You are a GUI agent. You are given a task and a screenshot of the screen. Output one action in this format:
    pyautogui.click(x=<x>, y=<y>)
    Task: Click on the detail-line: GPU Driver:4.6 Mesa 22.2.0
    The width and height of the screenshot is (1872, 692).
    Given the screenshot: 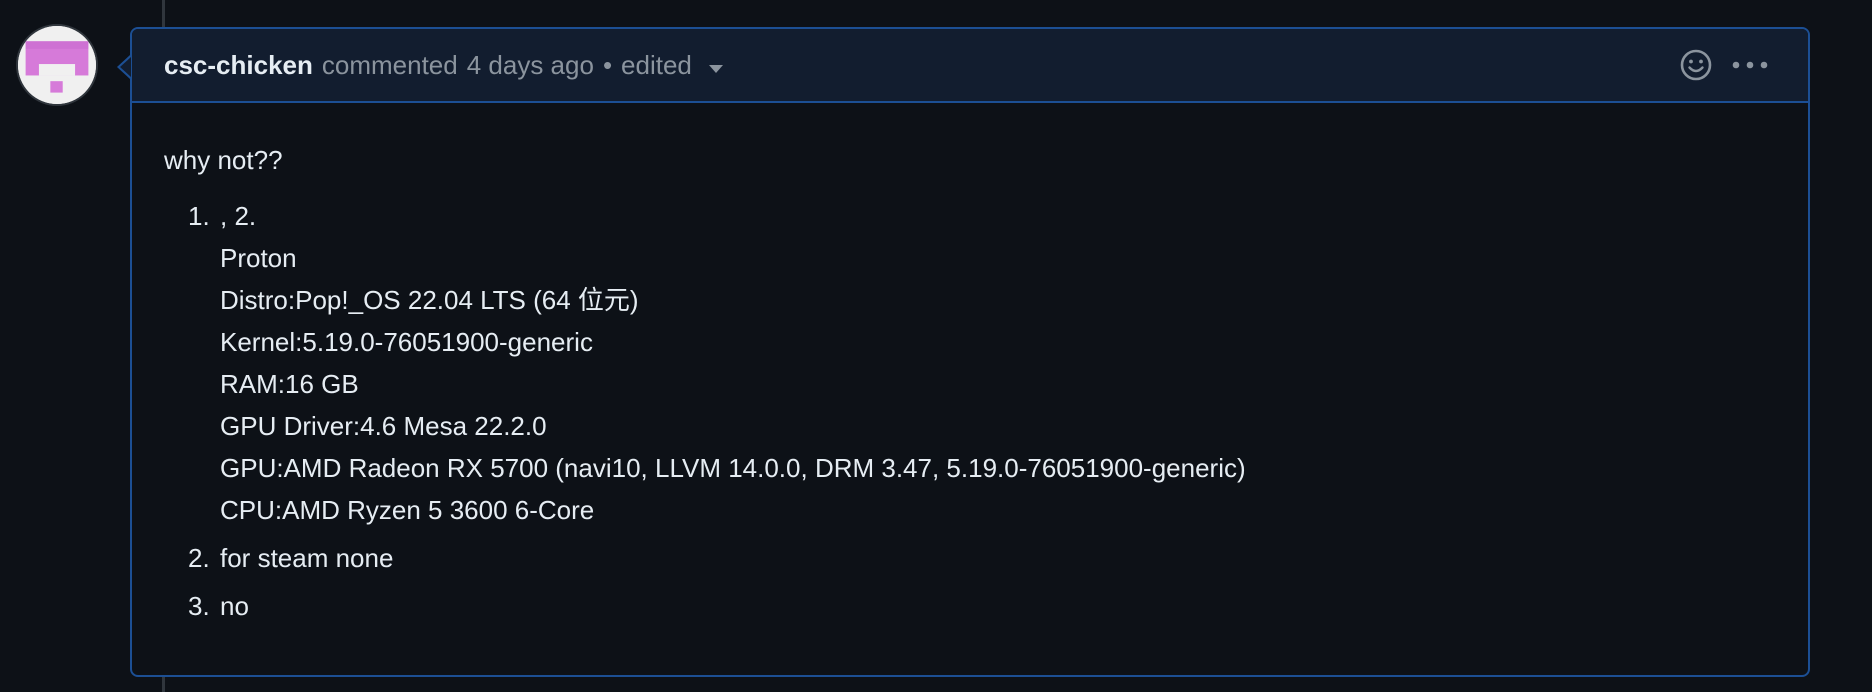 What is the action you would take?
    pyautogui.click(x=383, y=426)
    